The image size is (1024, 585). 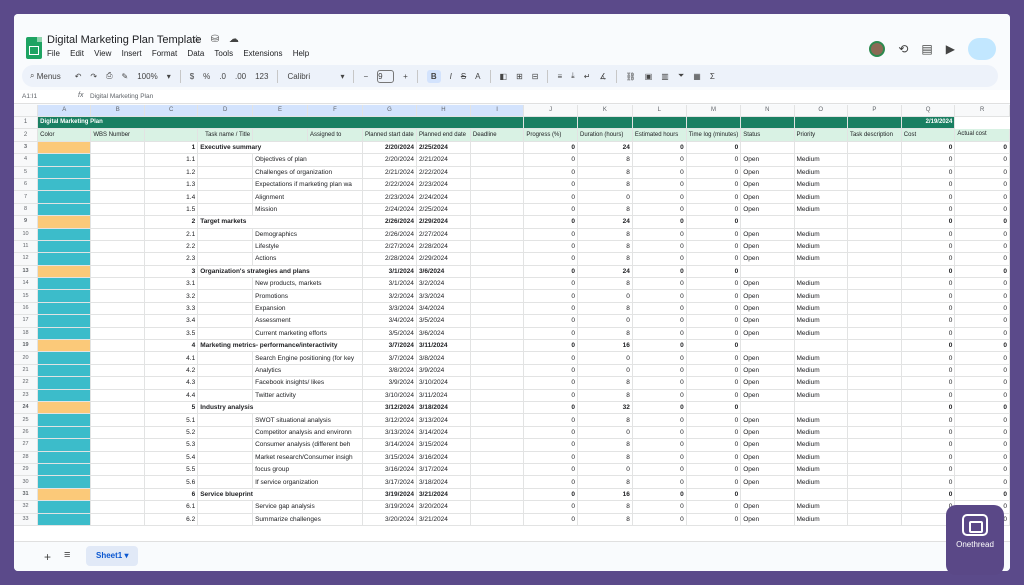 What do you see at coordinates (389, 383) in the screenshot?
I see `start-date-cell: 3/9/2024` at bounding box center [389, 383].